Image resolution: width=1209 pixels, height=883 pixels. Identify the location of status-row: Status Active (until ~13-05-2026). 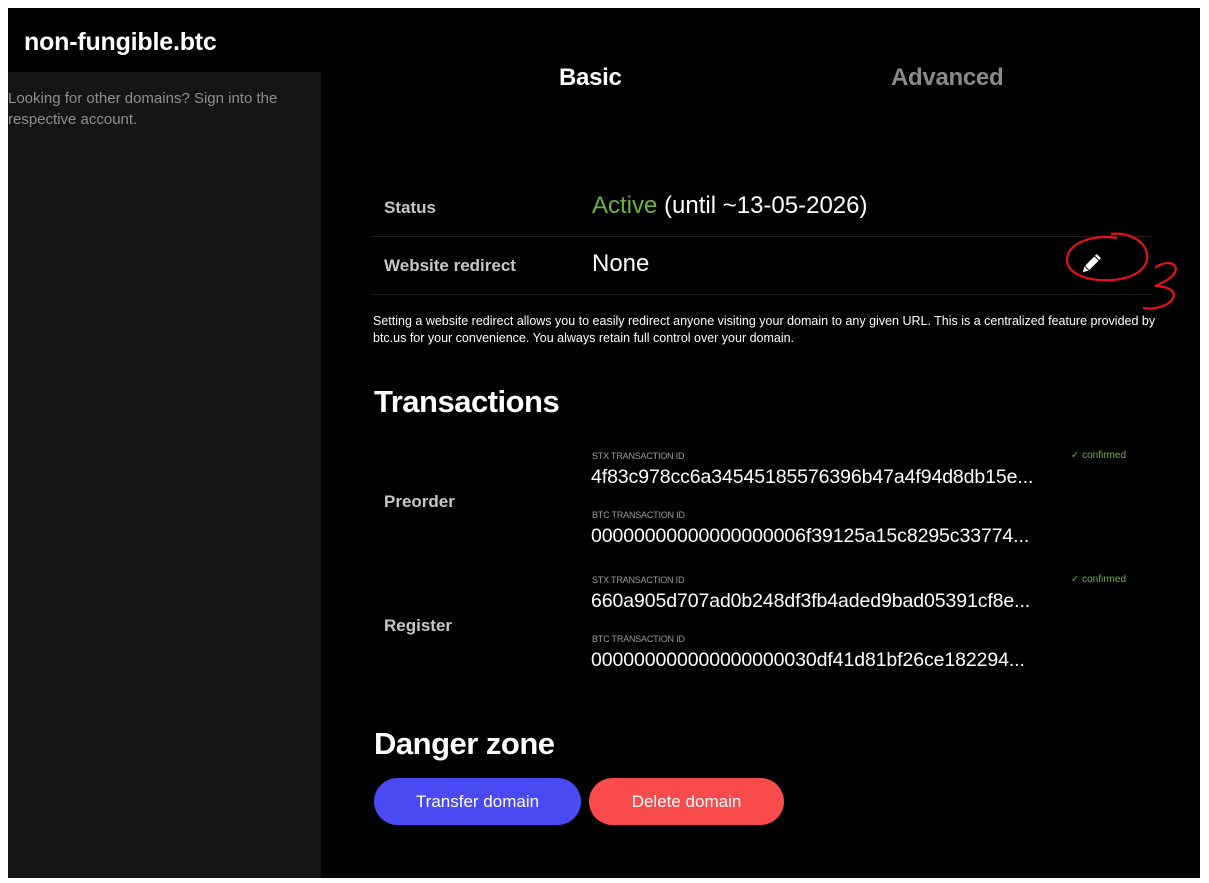
(762, 207).